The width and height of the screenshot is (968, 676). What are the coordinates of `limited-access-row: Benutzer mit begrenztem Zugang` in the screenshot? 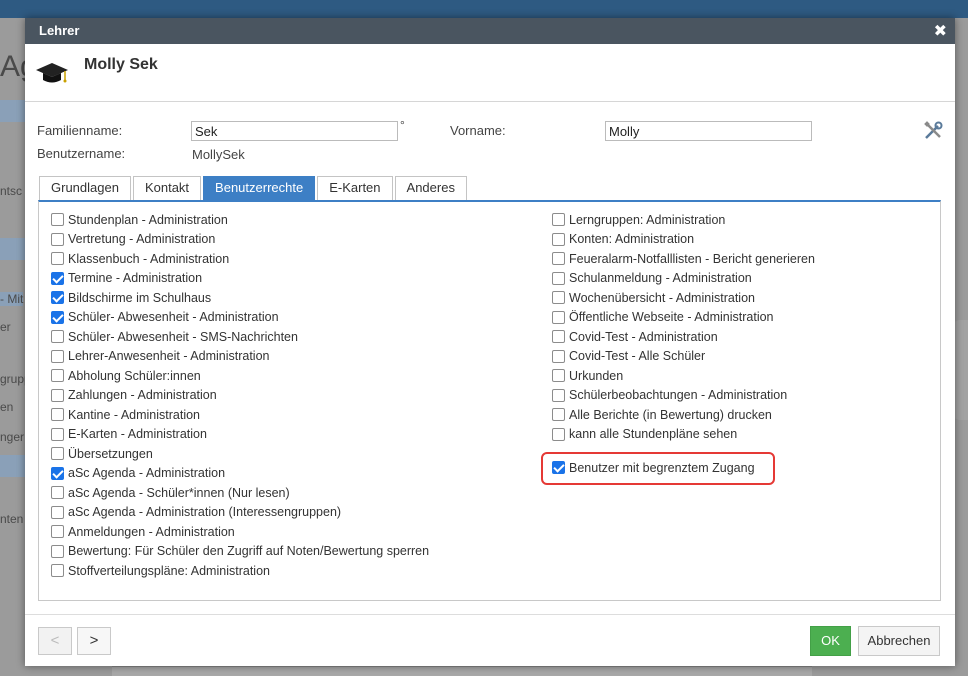 It's located at (653, 468).